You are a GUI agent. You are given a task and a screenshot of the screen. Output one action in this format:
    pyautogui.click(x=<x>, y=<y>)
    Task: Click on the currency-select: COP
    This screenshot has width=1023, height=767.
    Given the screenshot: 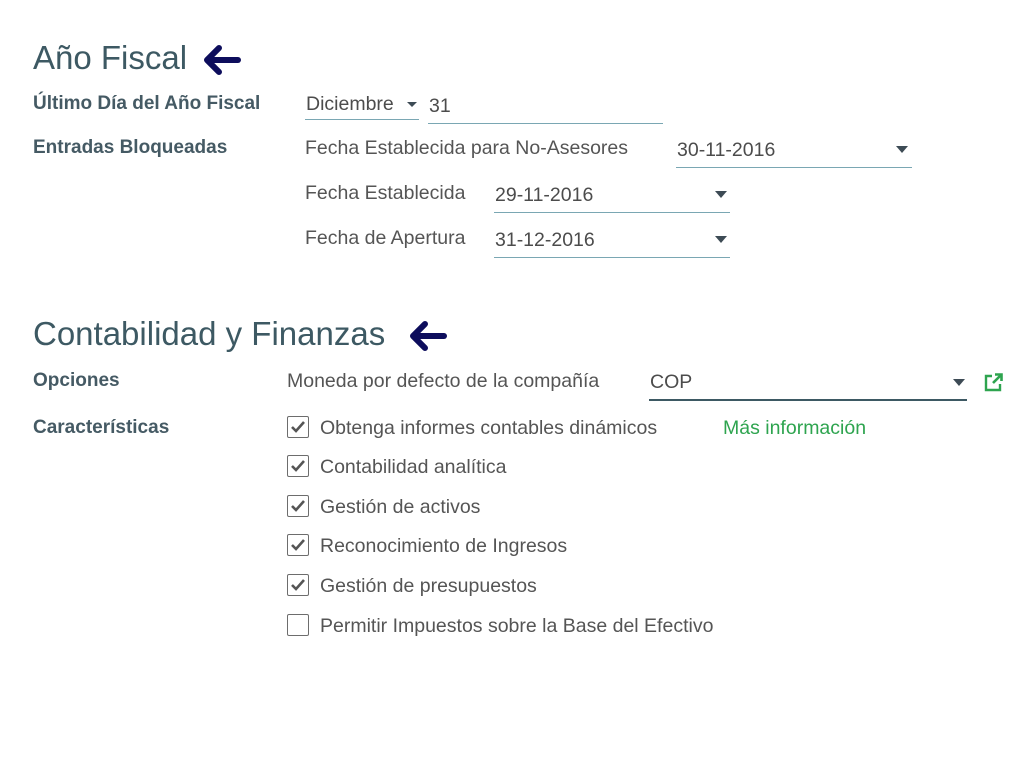 What is the action you would take?
    pyautogui.click(x=808, y=384)
    